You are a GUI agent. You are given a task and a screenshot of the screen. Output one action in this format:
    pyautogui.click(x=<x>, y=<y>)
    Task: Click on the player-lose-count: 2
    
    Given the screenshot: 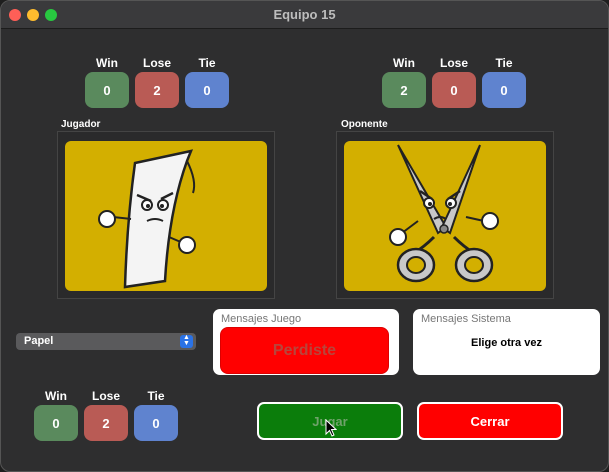 What is the action you would take?
    pyautogui.click(x=157, y=90)
    